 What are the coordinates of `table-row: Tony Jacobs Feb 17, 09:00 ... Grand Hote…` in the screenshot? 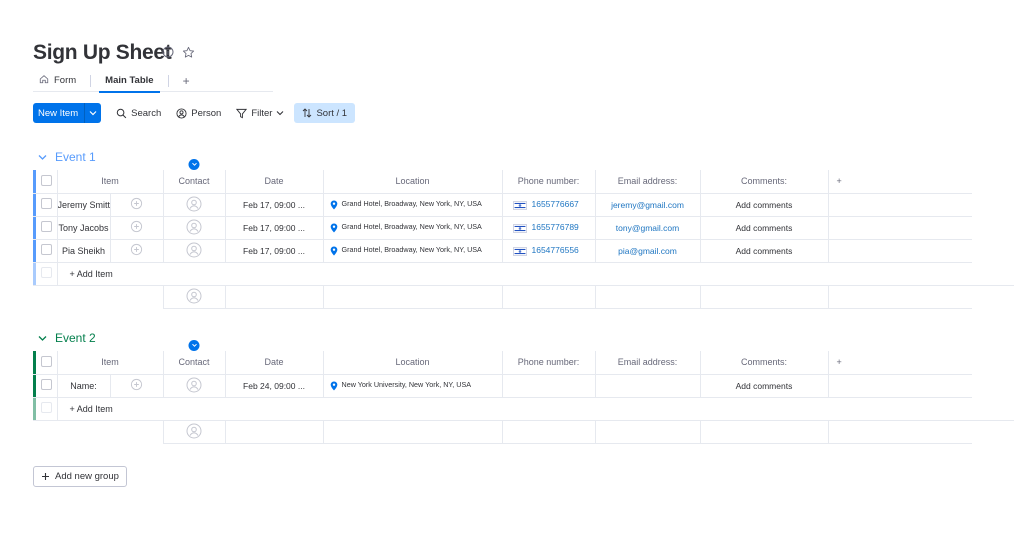 It's located at (523, 228).